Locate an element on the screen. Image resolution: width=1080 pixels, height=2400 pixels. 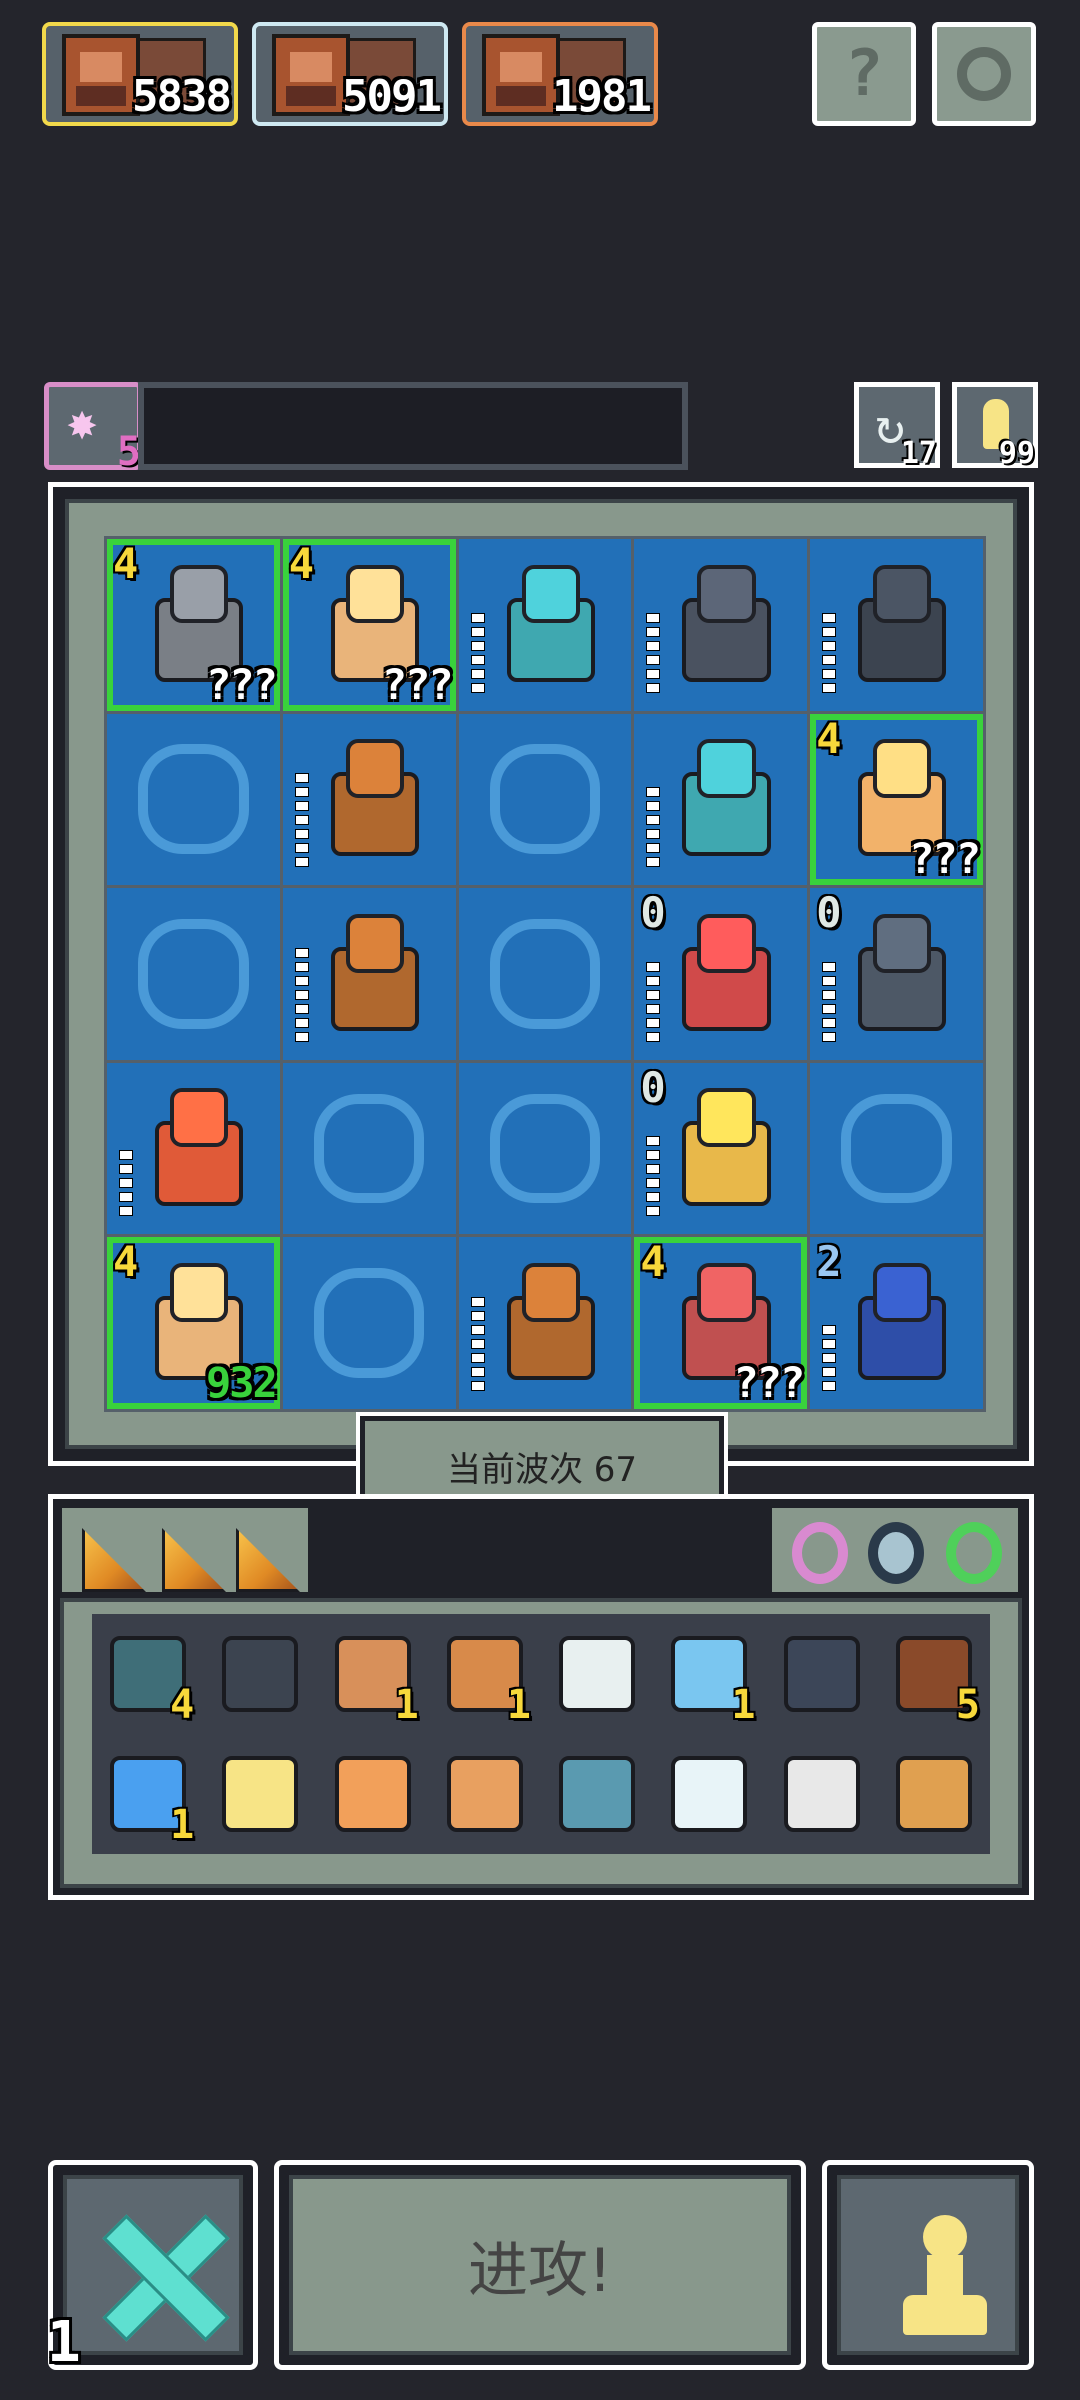
star-icon: ✸ is located at coordinates (82, 422).